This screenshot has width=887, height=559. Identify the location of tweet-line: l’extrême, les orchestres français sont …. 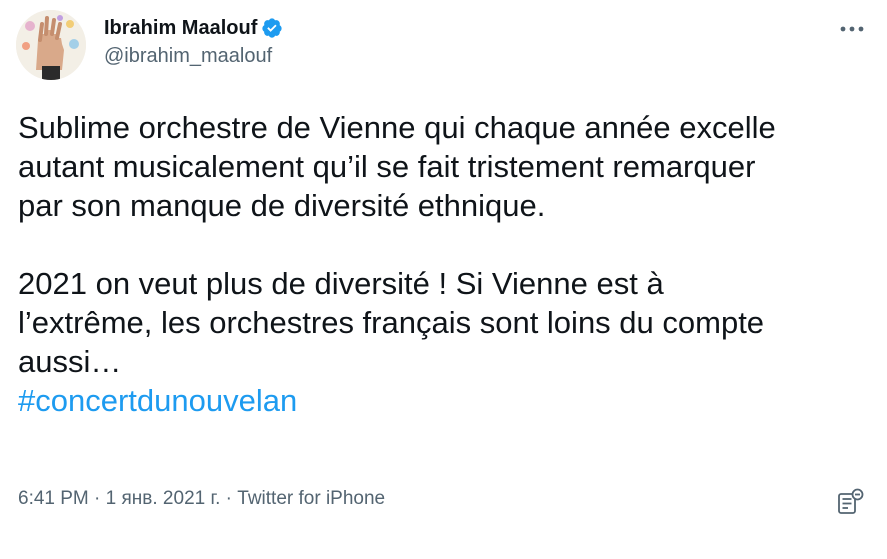
(391, 322).